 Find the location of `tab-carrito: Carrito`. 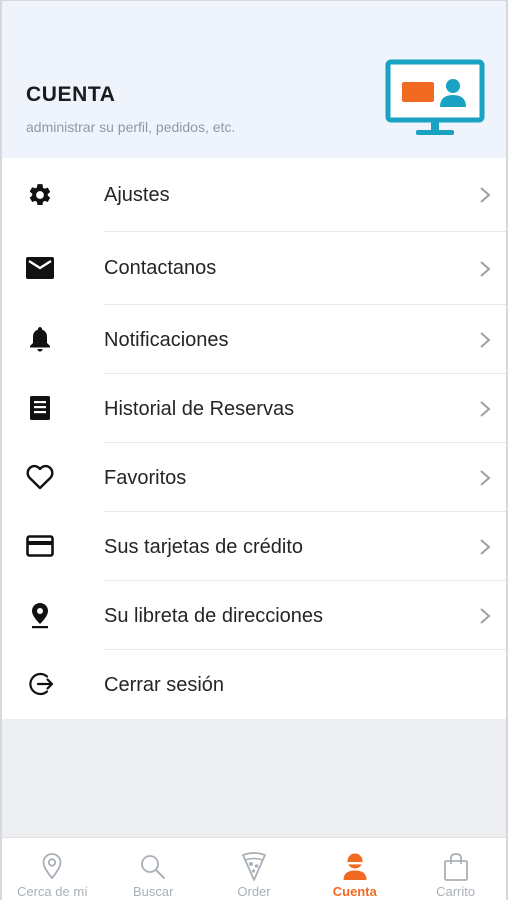

tab-carrito: Carrito is located at coordinates (455, 869).